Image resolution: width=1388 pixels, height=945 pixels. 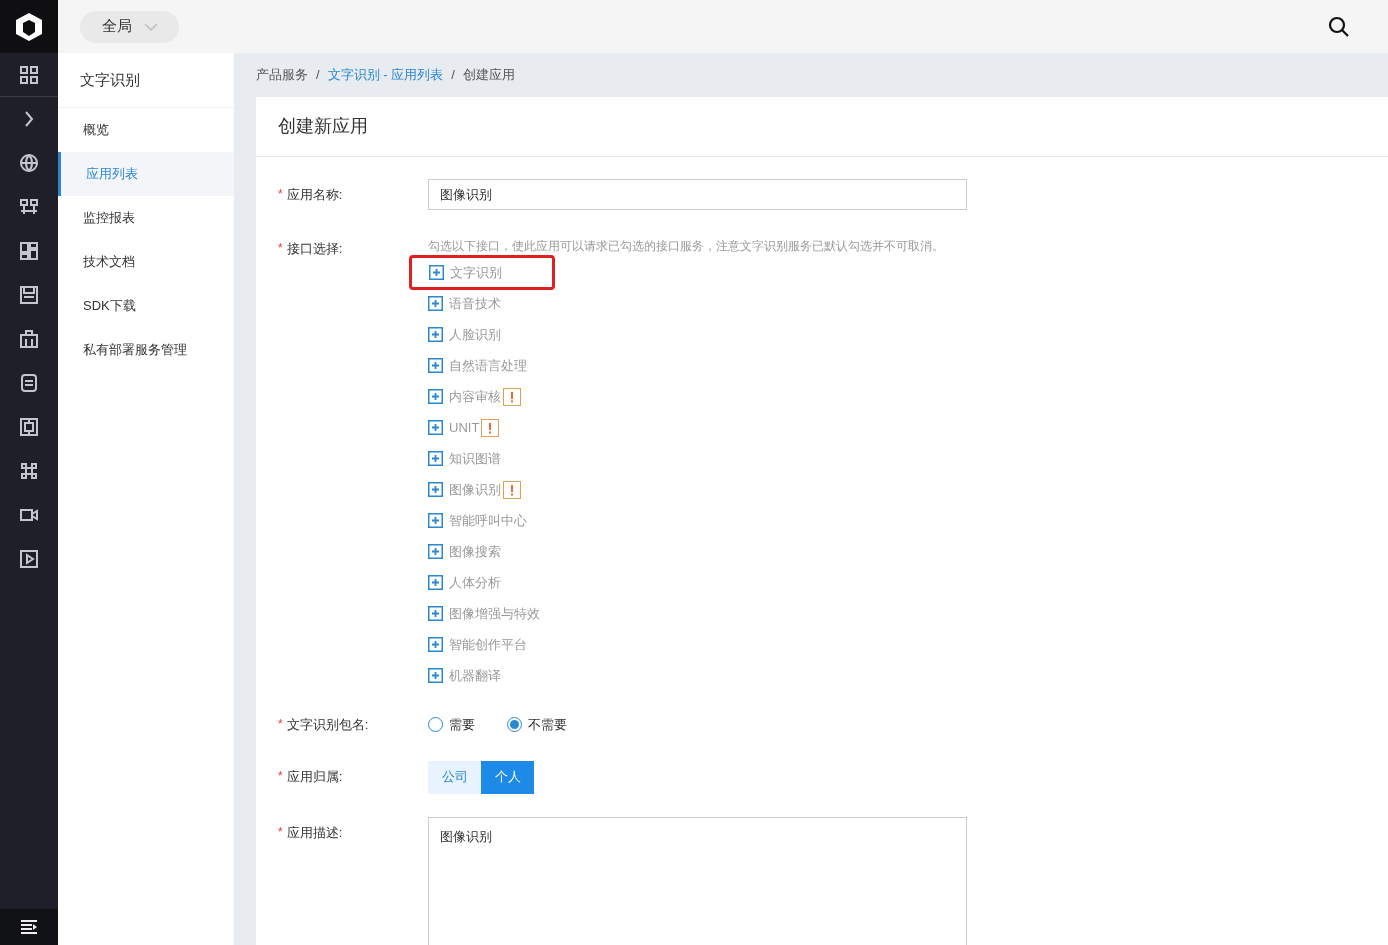 What do you see at coordinates (314, 832) in the screenshot?
I see `field-label: 应用描述:` at bounding box center [314, 832].